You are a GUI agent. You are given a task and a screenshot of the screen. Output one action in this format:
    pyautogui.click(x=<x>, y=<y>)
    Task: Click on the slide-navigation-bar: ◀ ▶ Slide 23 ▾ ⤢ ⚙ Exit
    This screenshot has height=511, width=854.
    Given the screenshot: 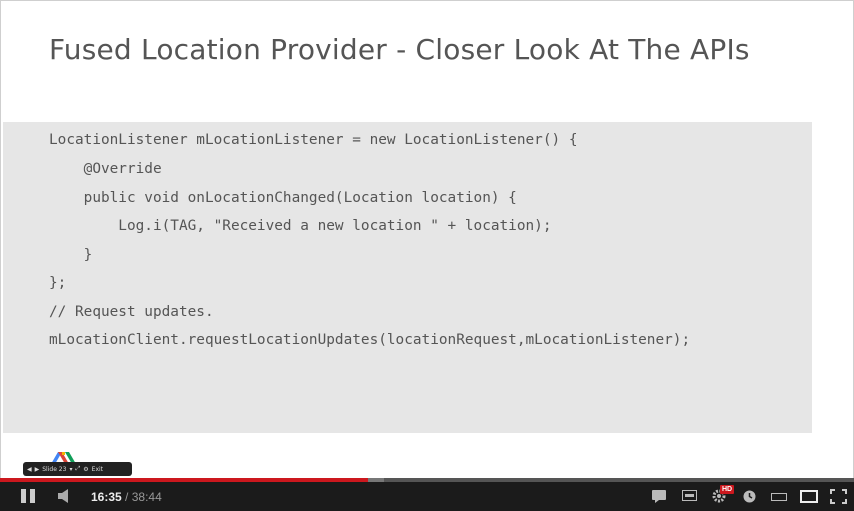 What is the action you would take?
    pyautogui.click(x=77, y=469)
    